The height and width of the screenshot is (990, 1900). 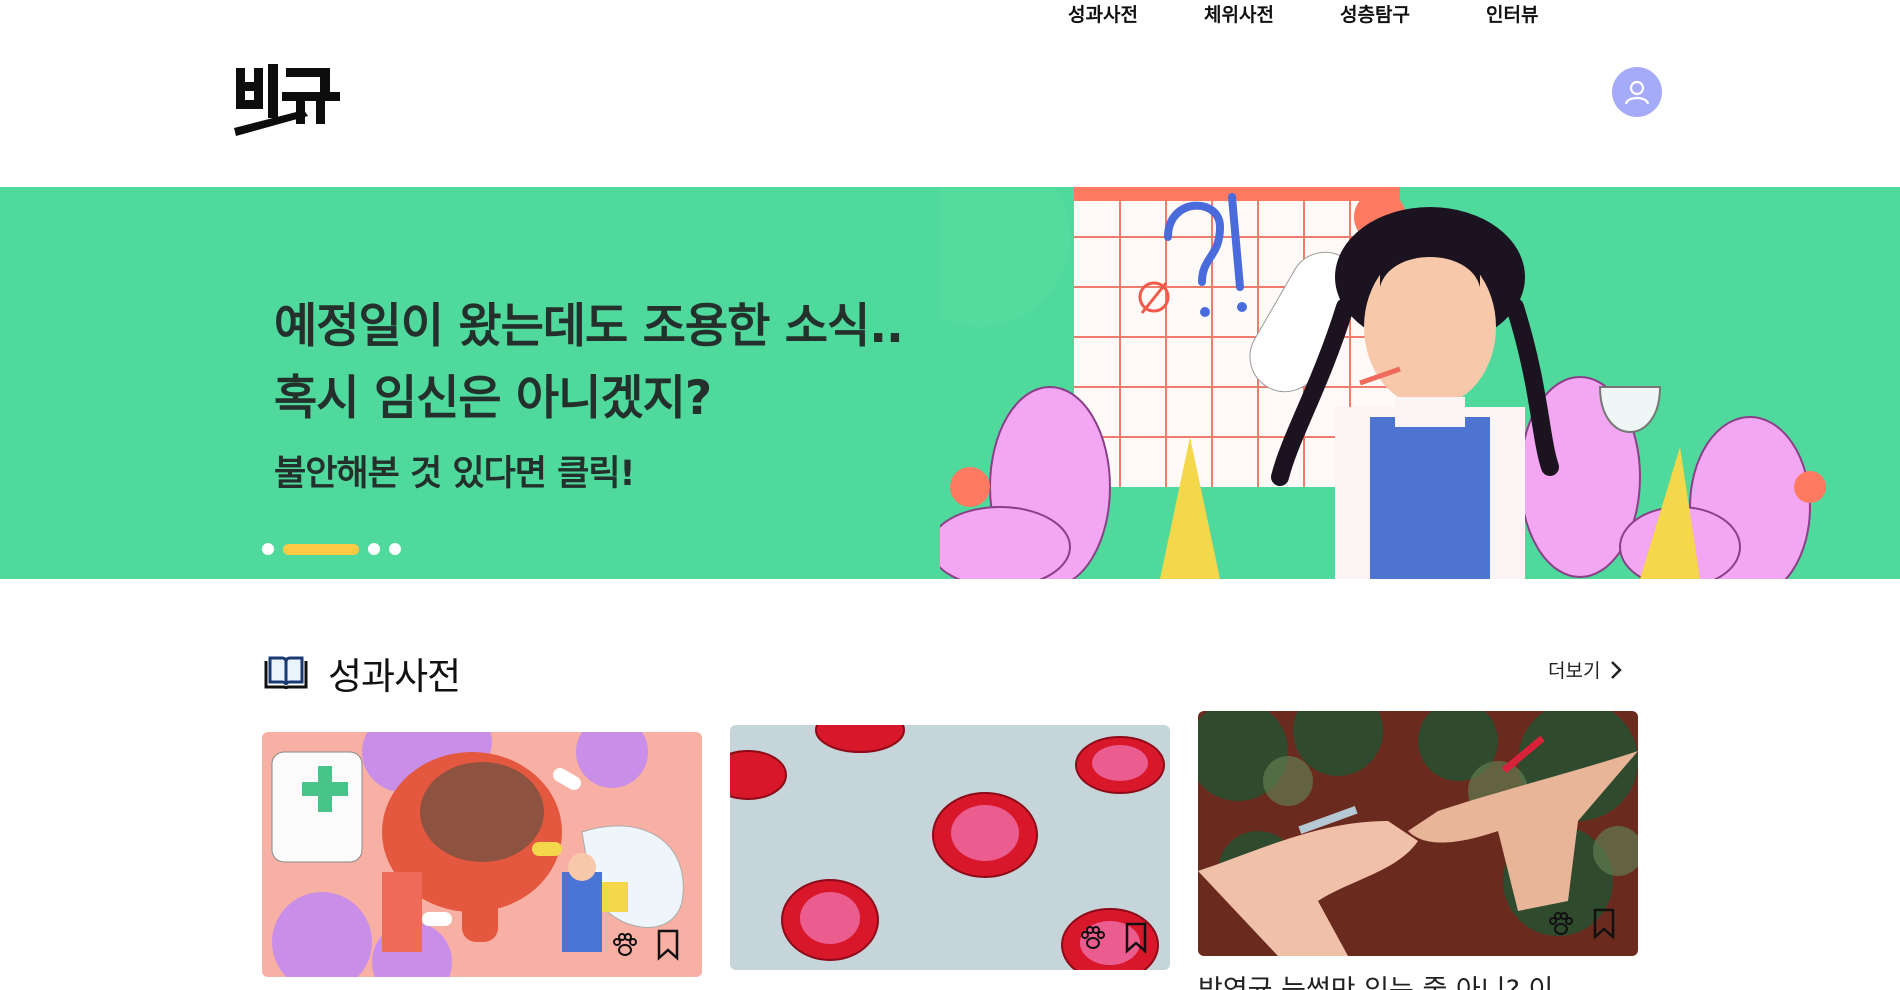 What do you see at coordinates (589, 326) in the screenshot?
I see `banner-headline-1: 예정일이 왔는데도 조용한 소식..` at bounding box center [589, 326].